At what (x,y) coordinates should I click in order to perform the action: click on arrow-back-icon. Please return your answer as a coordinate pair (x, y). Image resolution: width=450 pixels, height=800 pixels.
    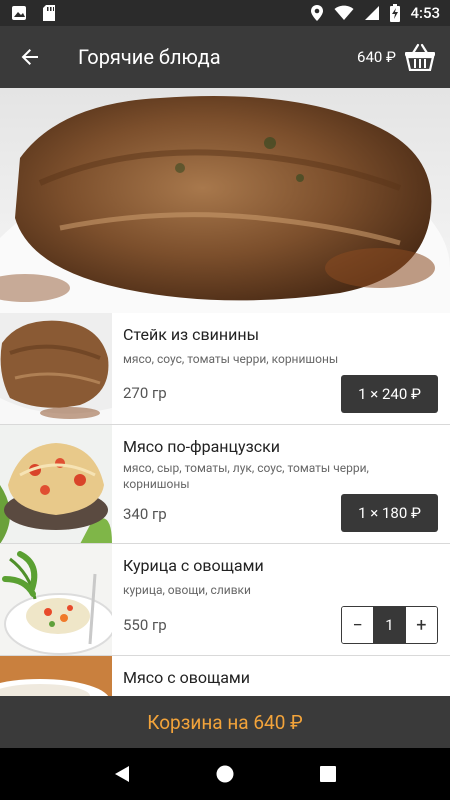
    Looking at the image, I should click on (29, 57).